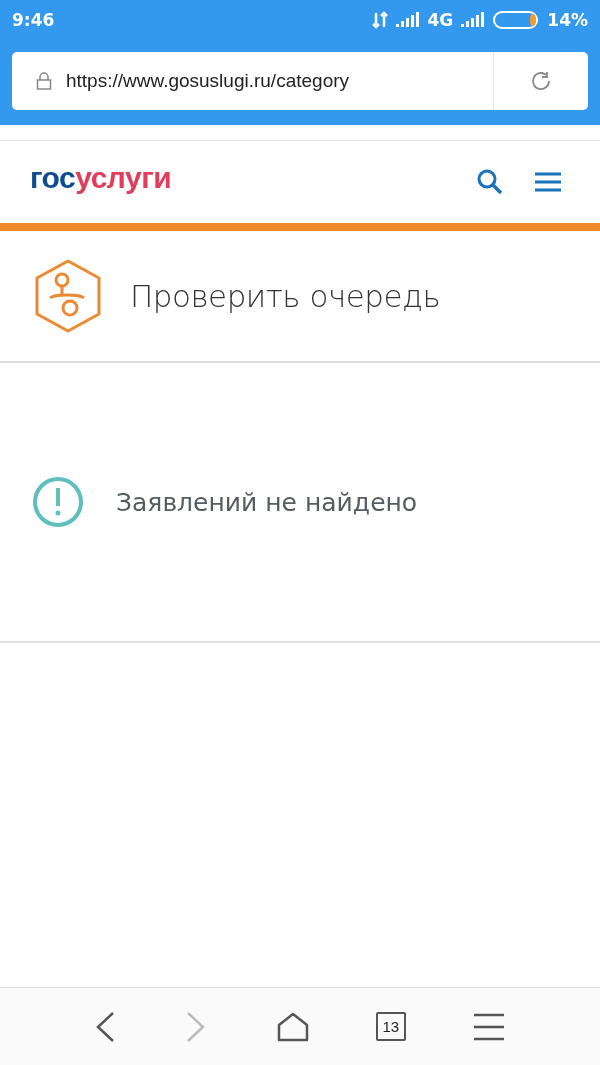 The image size is (600, 1065). I want to click on url-text: https://www.gosuslugi.ru/category, so click(208, 81).